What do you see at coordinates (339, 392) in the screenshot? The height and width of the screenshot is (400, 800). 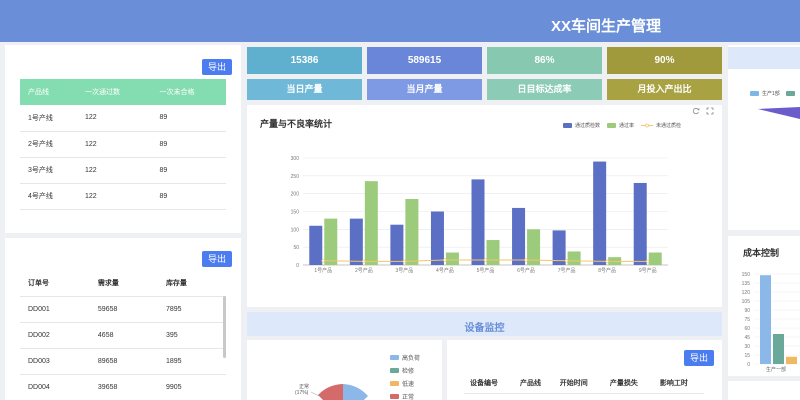 I see `equipment-pie` at bounding box center [339, 392].